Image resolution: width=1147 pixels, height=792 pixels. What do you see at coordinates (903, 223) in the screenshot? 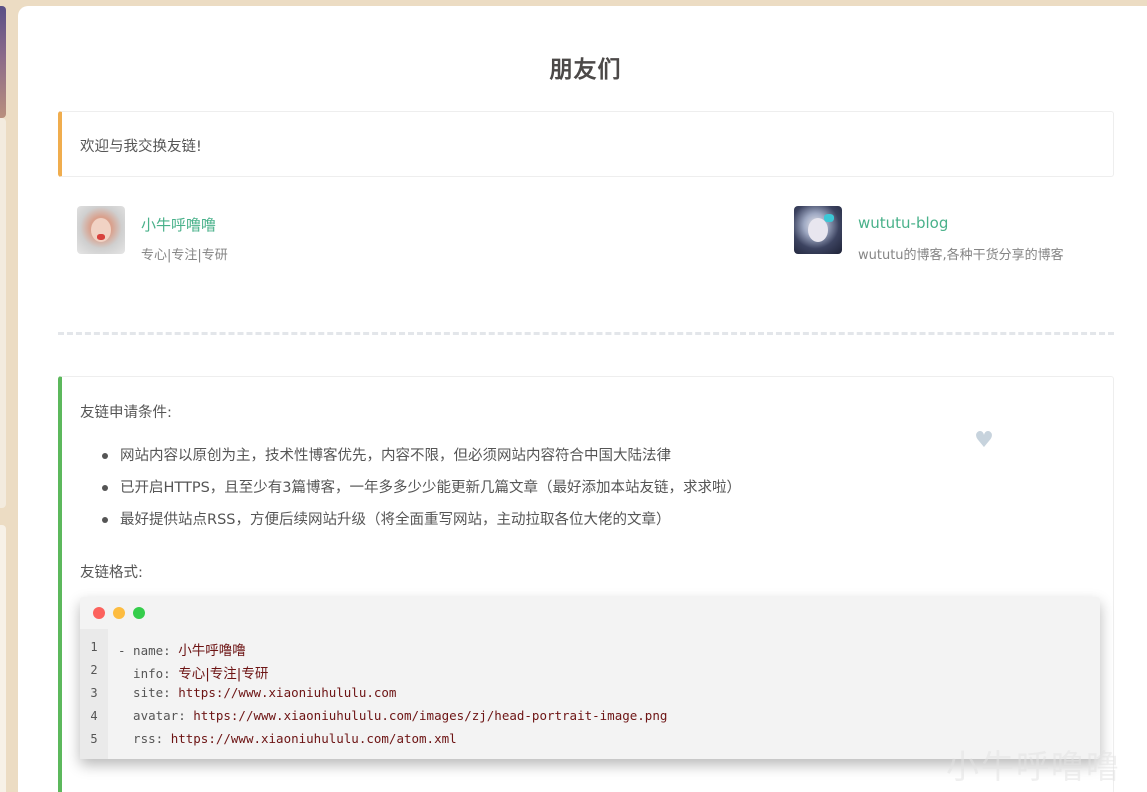
I see `friend-name-link: wututu-blog` at bounding box center [903, 223].